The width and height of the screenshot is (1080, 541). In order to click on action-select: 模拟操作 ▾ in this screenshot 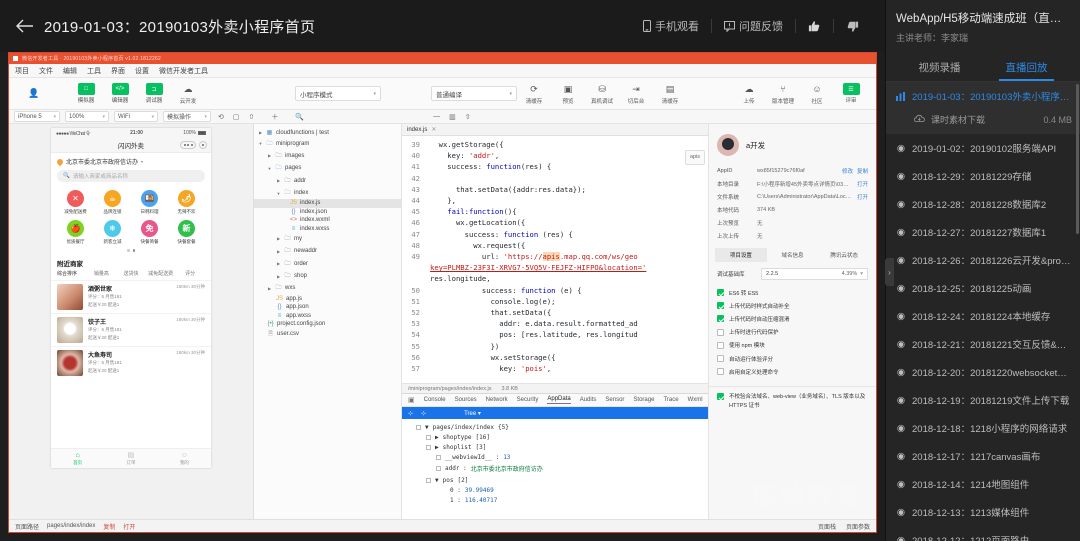, I will do `click(187, 116)`.